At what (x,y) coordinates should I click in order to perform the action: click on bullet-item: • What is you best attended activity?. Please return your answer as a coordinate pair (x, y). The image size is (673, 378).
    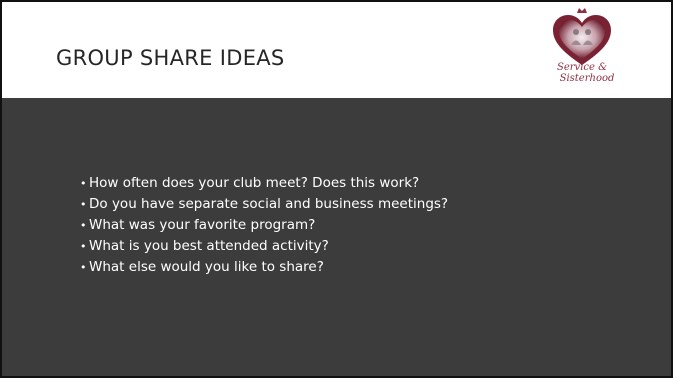
    Looking at the image, I should click on (264, 246).